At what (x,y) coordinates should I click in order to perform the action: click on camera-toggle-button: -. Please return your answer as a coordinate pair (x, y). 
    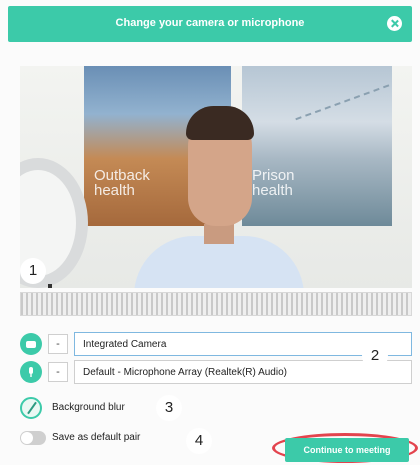
    Looking at the image, I should click on (58, 344).